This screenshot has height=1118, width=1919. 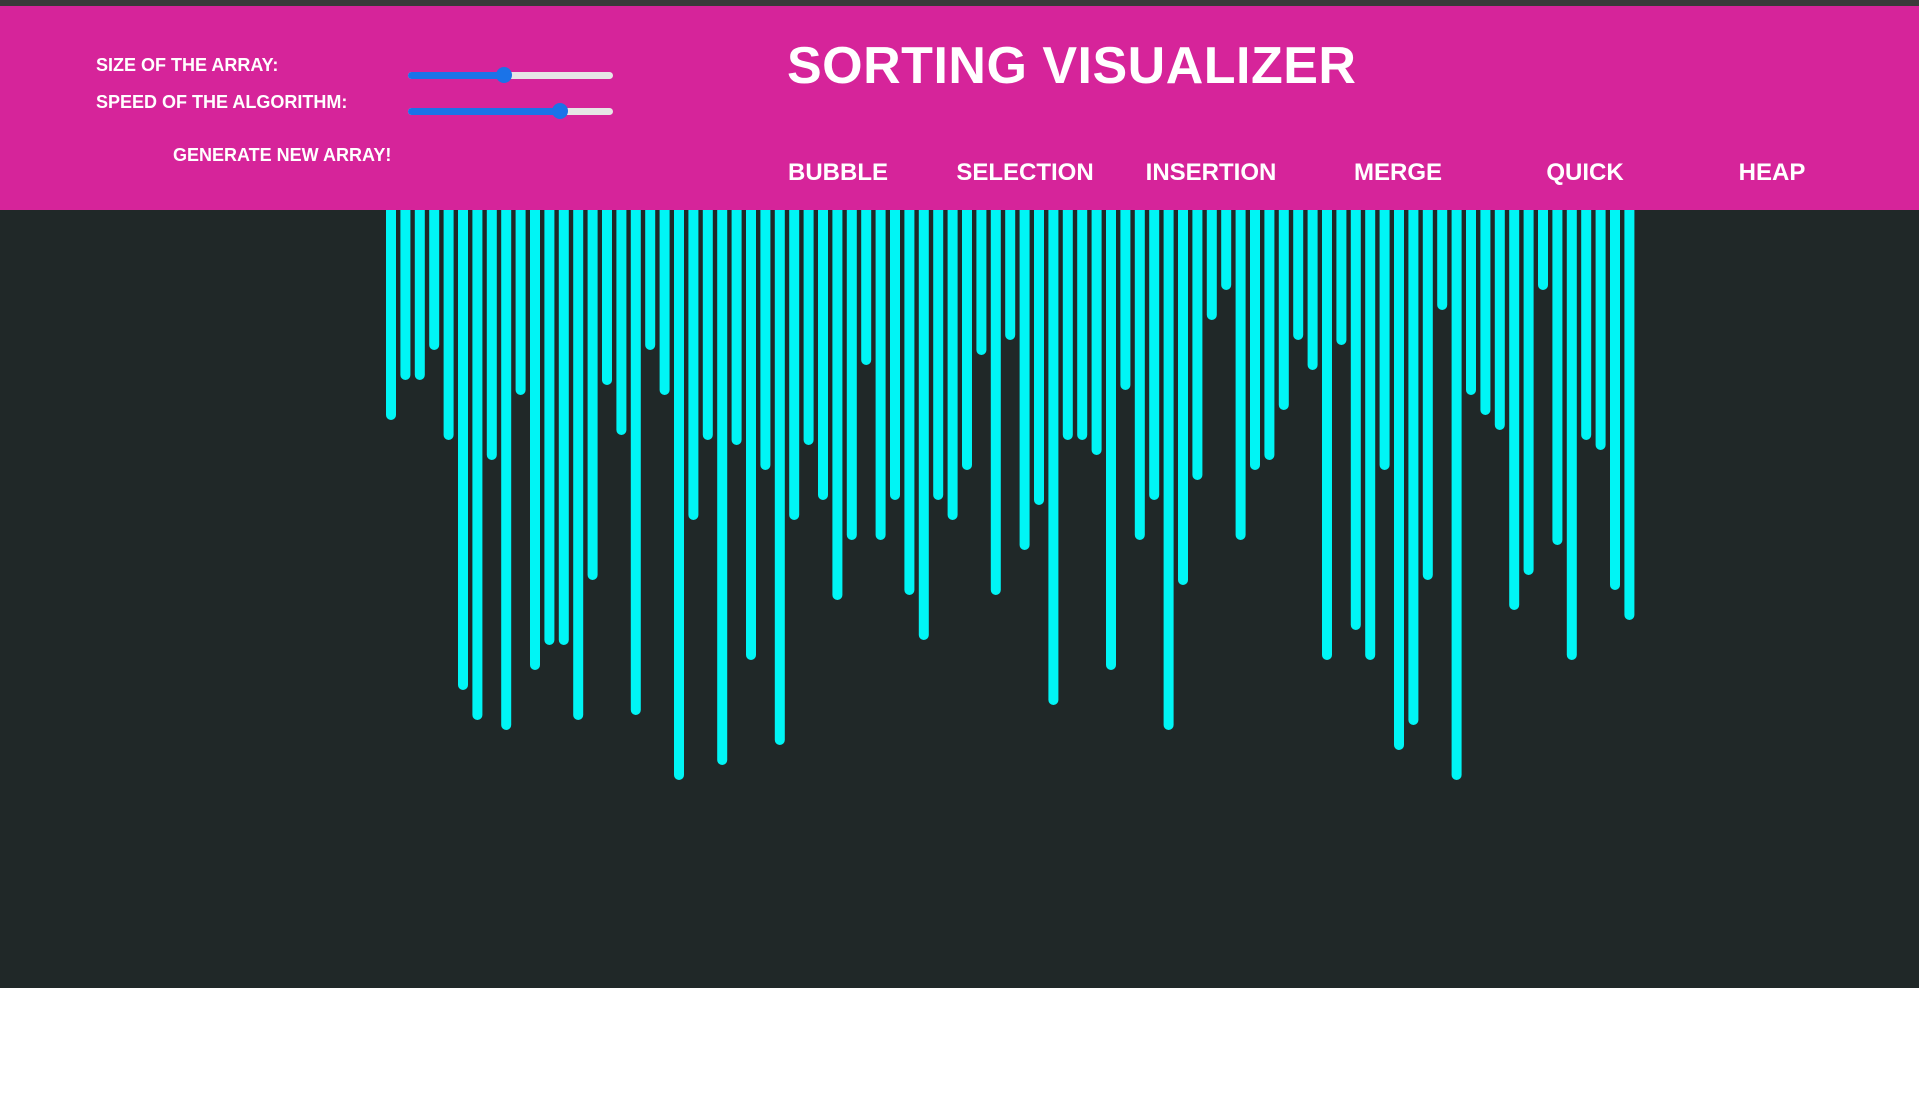 I want to click on speed-slider-fill, so click(x=484, y=111).